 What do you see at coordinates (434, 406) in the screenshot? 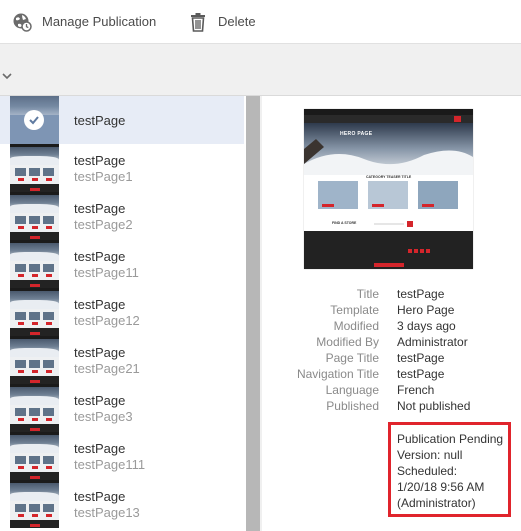
I see `meta-value-published: Not published` at bounding box center [434, 406].